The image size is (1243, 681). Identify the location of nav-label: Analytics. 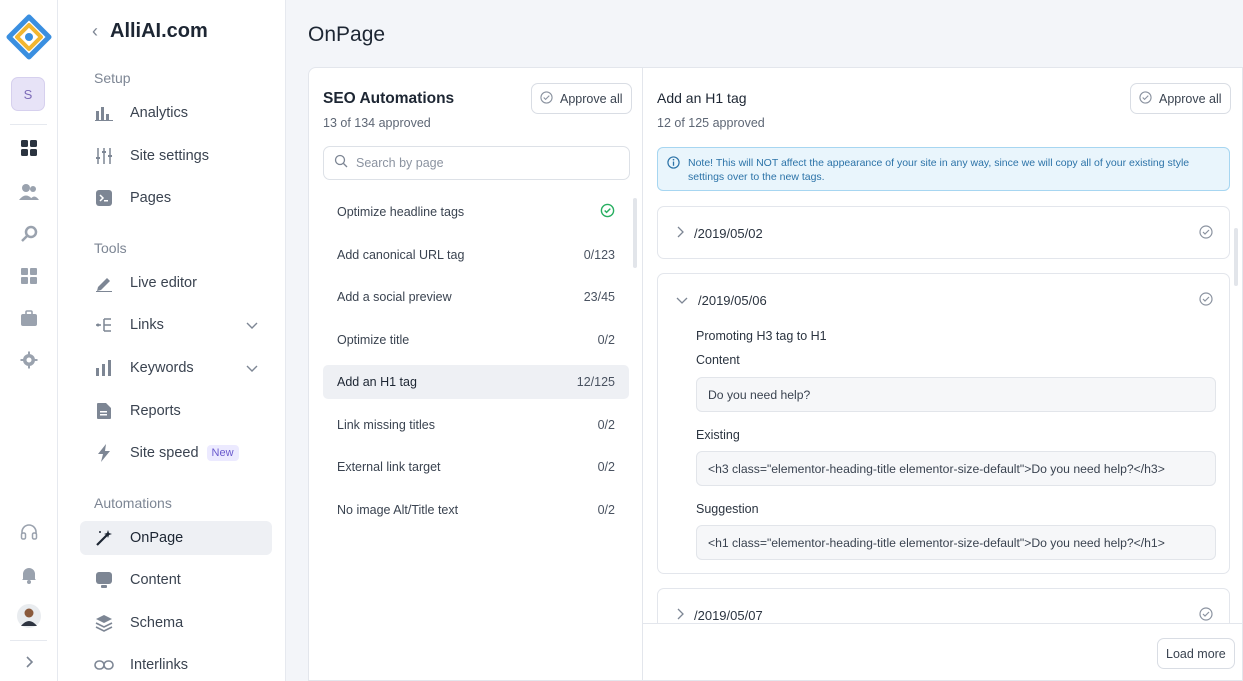
(159, 113).